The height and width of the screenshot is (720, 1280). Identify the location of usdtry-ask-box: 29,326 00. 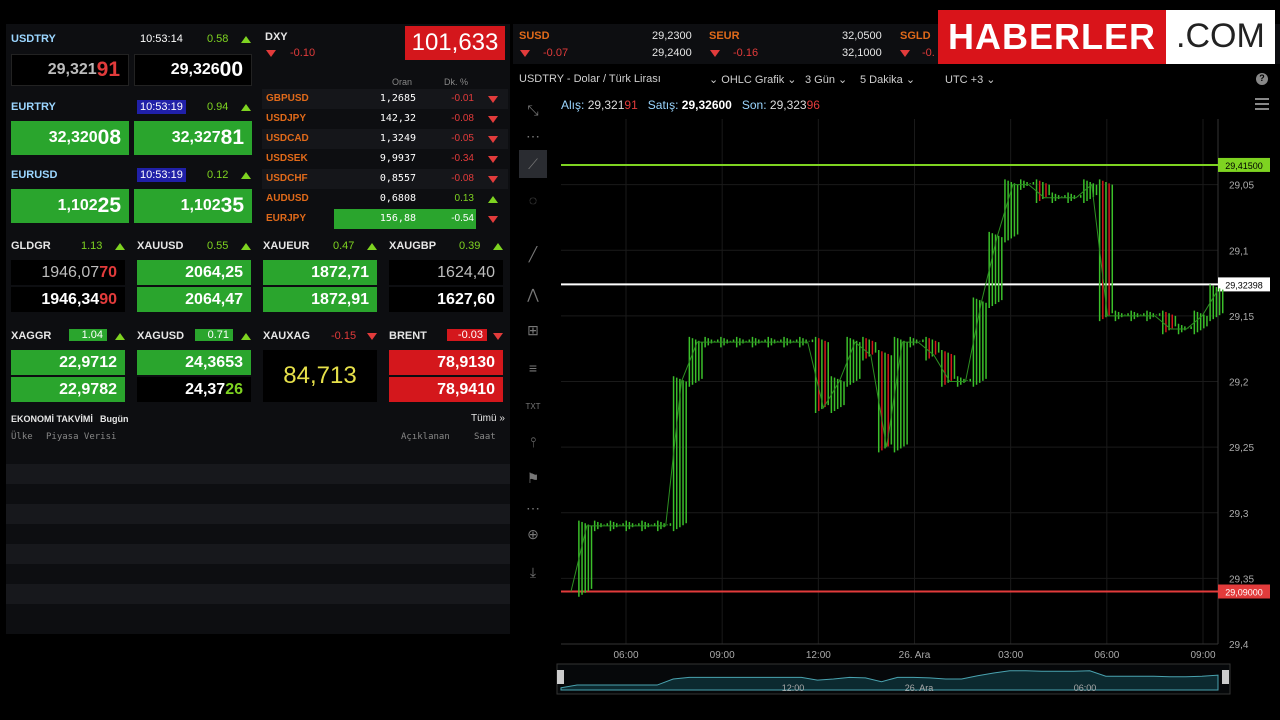
(193, 70).